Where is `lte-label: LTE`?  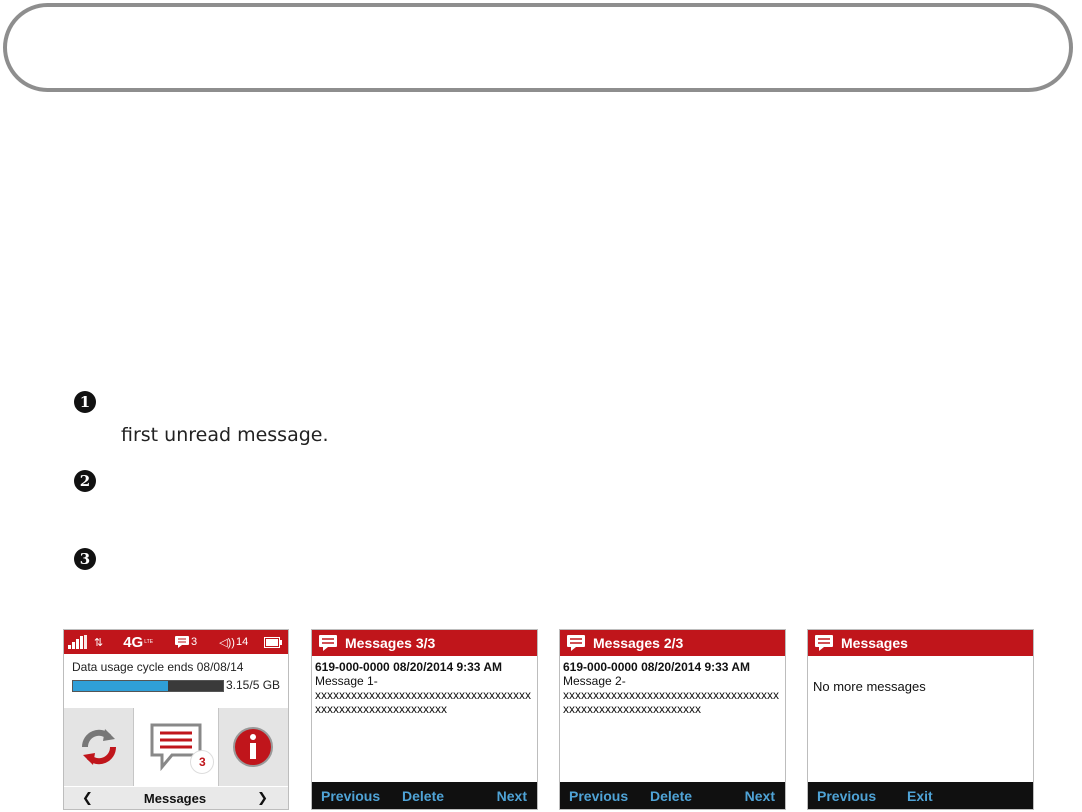
lte-label: LTE is located at coordinates (149, 642).